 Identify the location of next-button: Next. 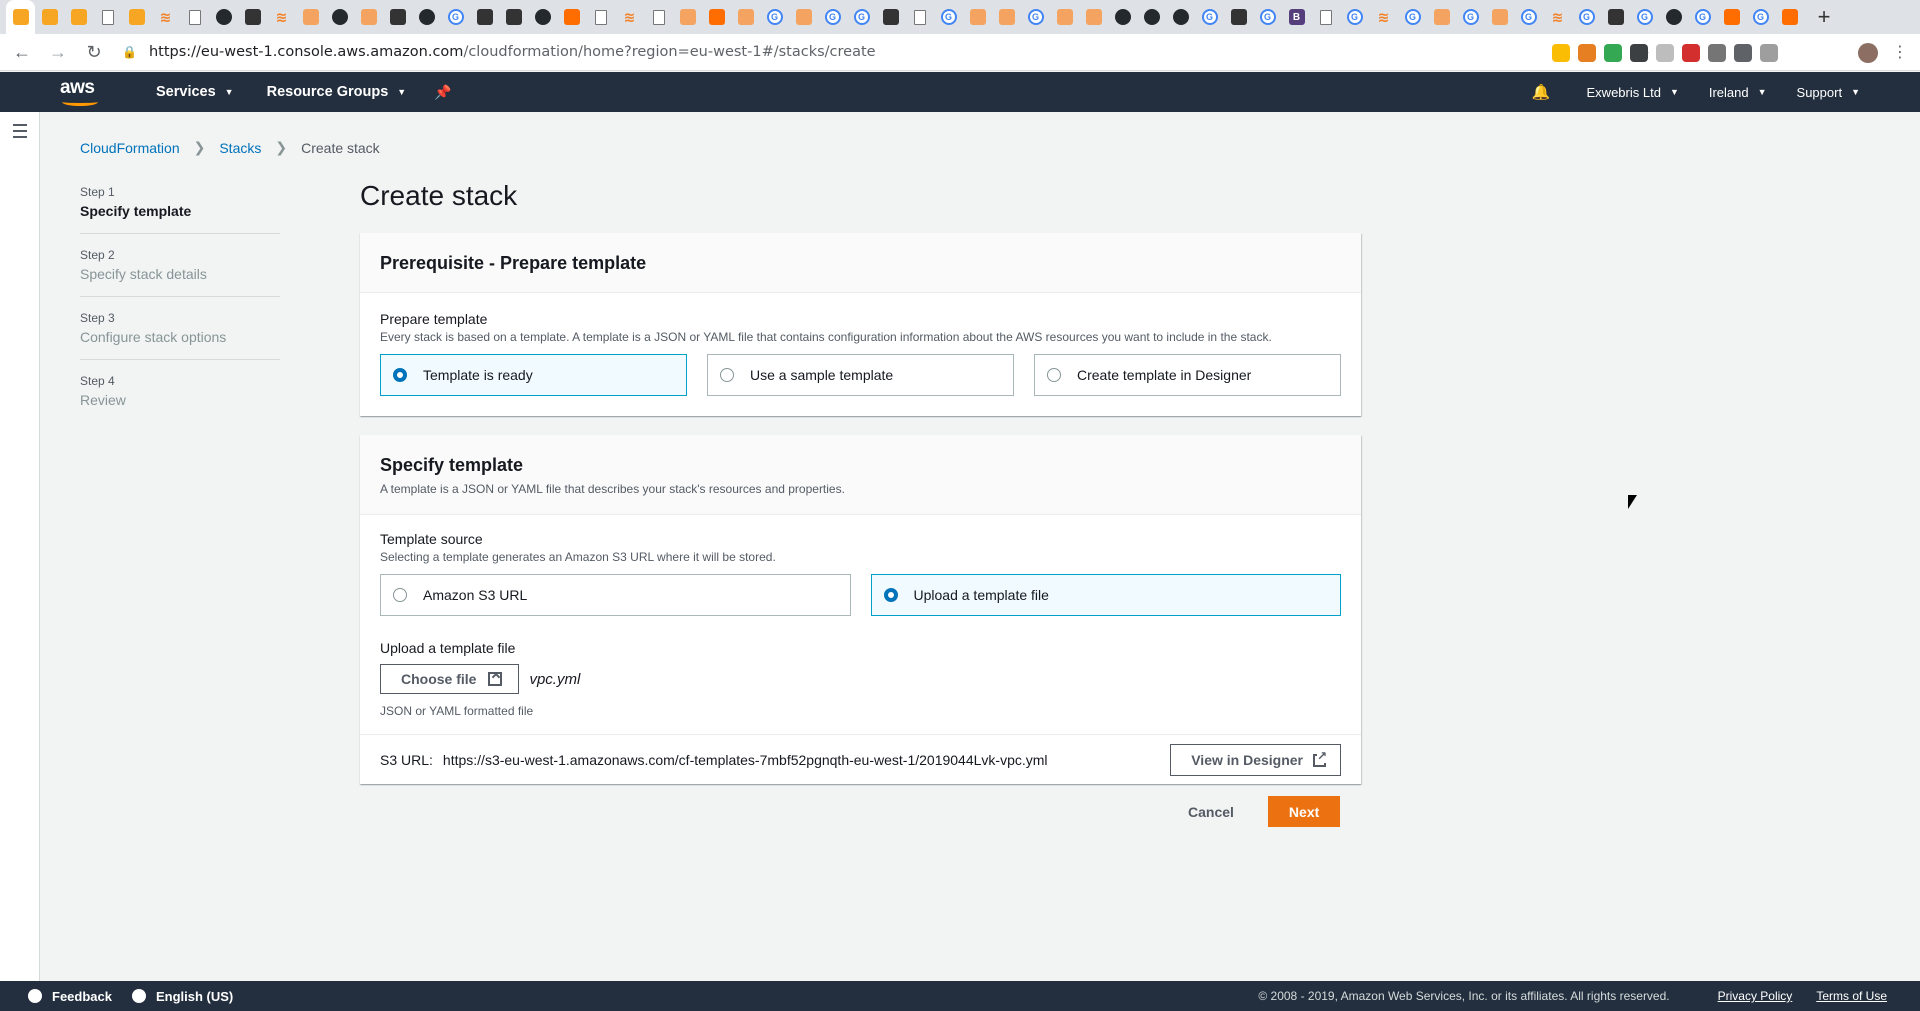
(1304, 811).